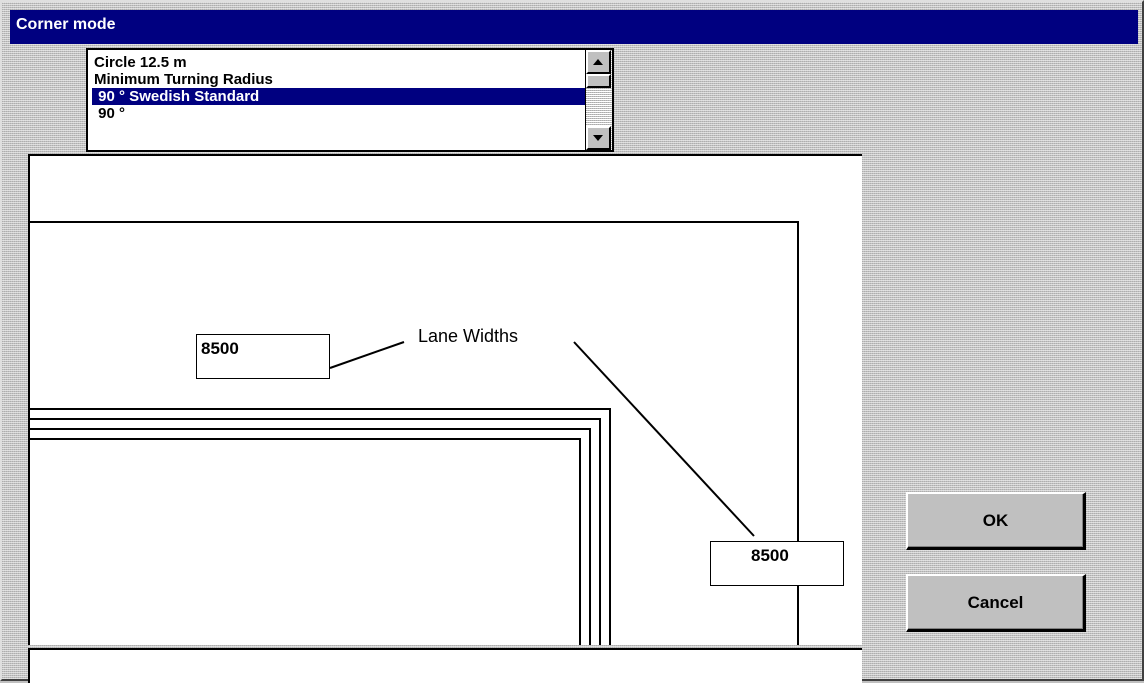 The image size is (1144, 683). Describe the element at coordinates (574, 27) in the screenshot. I see `title-bar: Corner mode` at that location.